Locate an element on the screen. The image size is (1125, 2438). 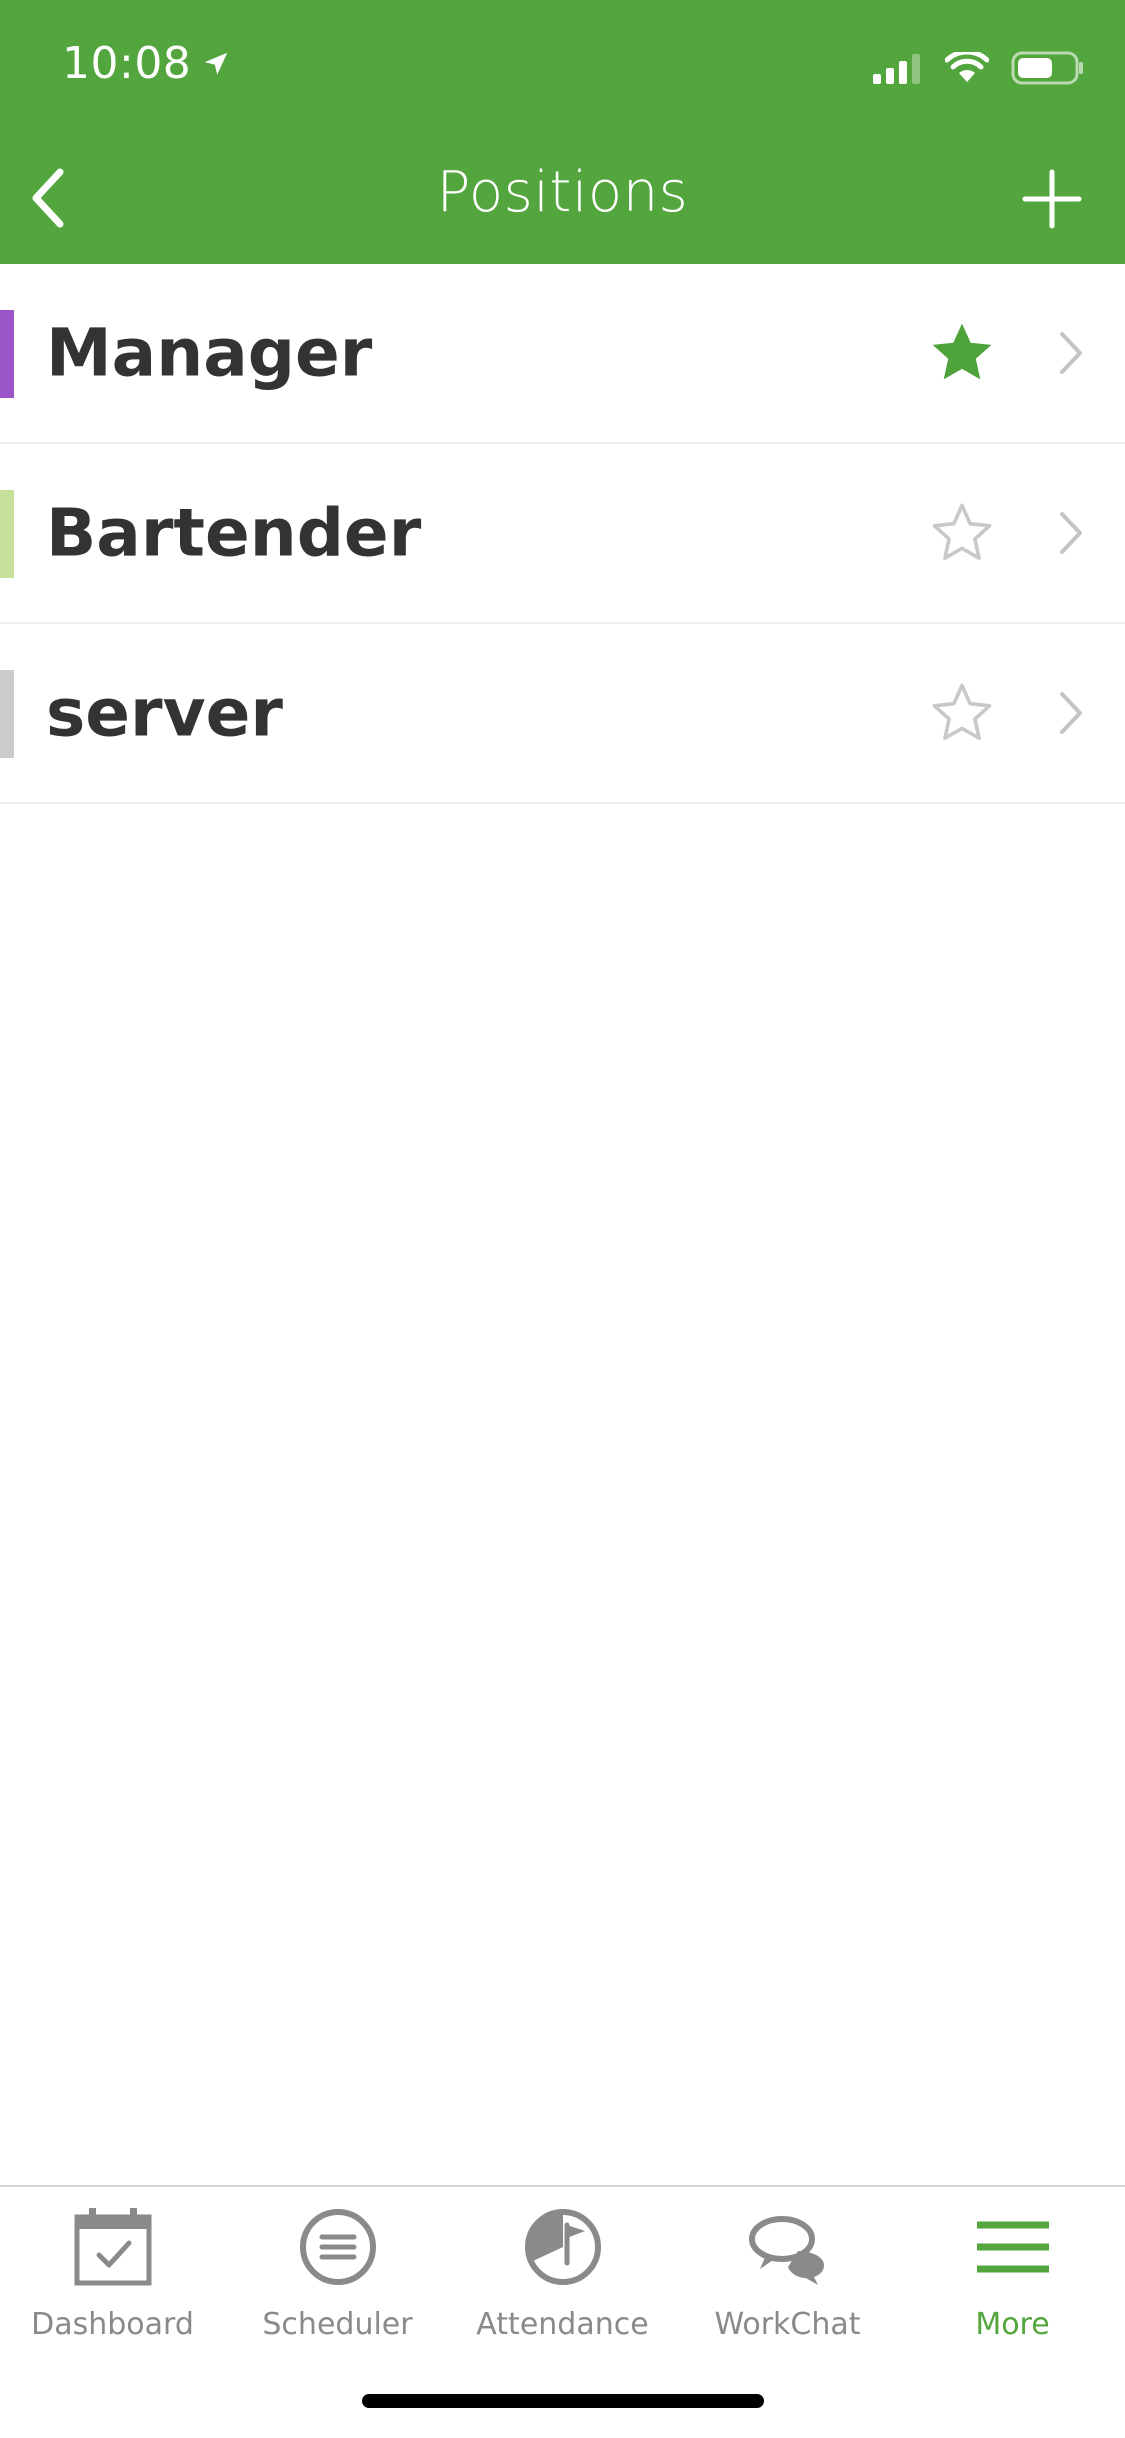
plus-icon is located at coordinates (1052, 199).